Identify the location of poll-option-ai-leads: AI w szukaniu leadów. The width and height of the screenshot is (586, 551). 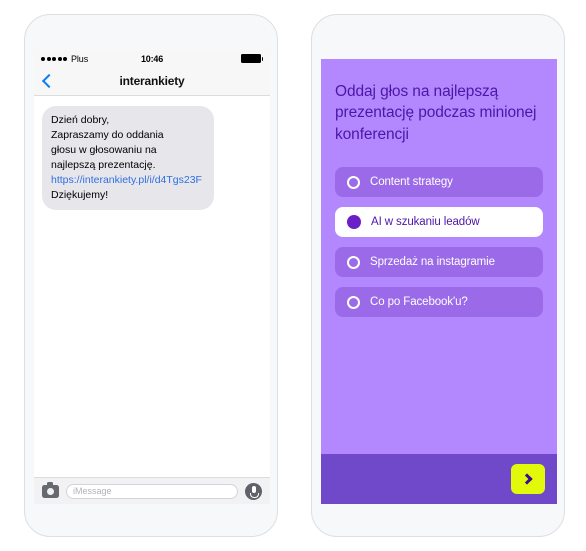
(439, 222).